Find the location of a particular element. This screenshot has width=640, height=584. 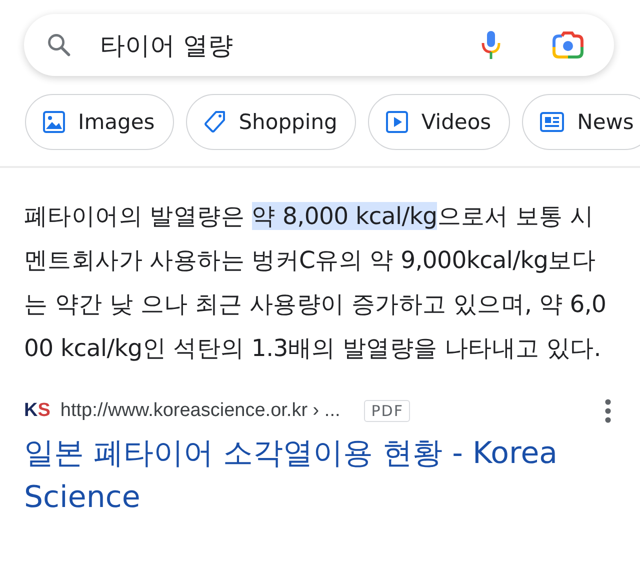

image-icon is located at coordinates (54, 122).